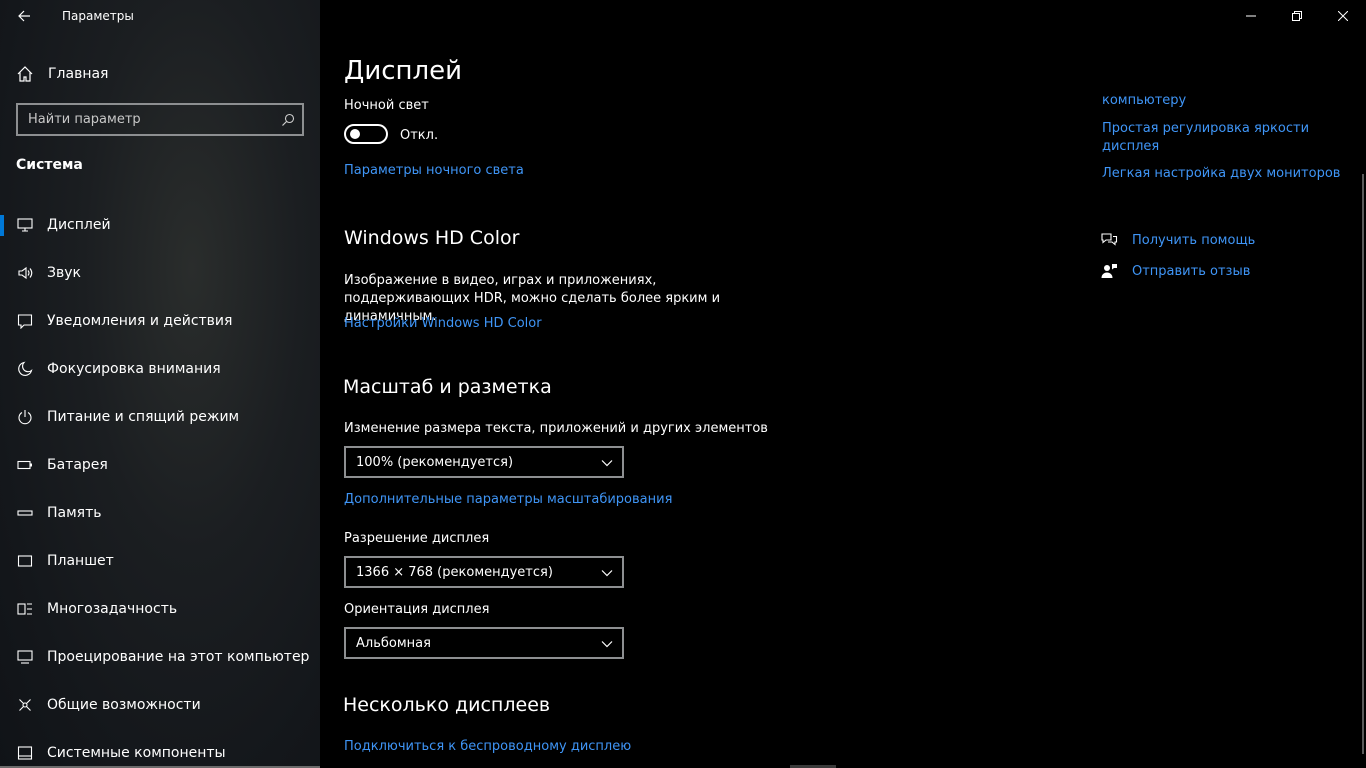  I want to click on sidebar-item-multitasking: Многозадачность, so click(160, 609).